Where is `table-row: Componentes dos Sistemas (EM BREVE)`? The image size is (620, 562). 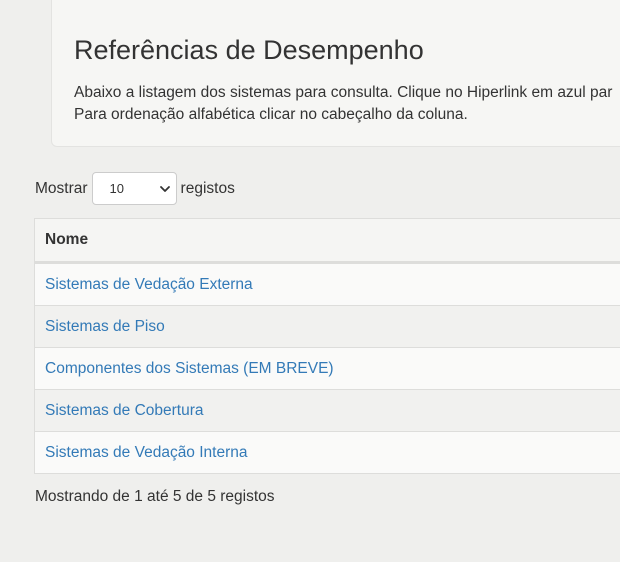 table-row: Componentes dos Sistemas (EM BREVE) is located at coordinates (327, 368).